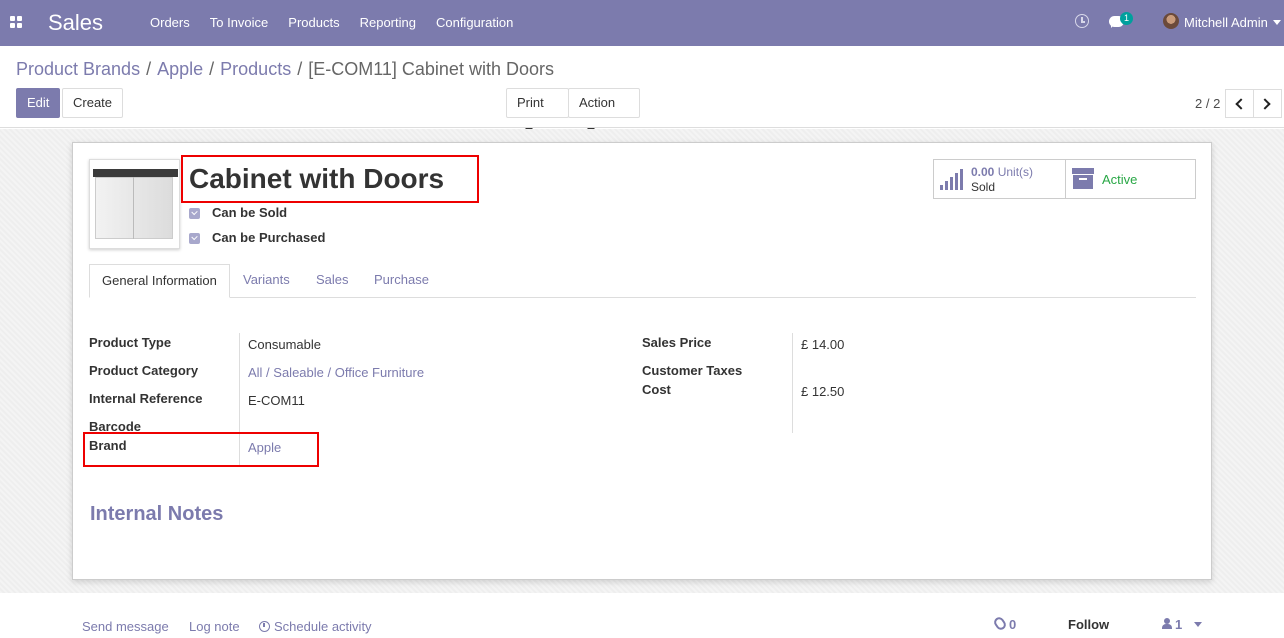 This screenshot has height=638, width=1284. What do you see at coordinates (313, 22) in the screenshot?
I see `menu-item-products: Products` at bounding box center [313, 22].